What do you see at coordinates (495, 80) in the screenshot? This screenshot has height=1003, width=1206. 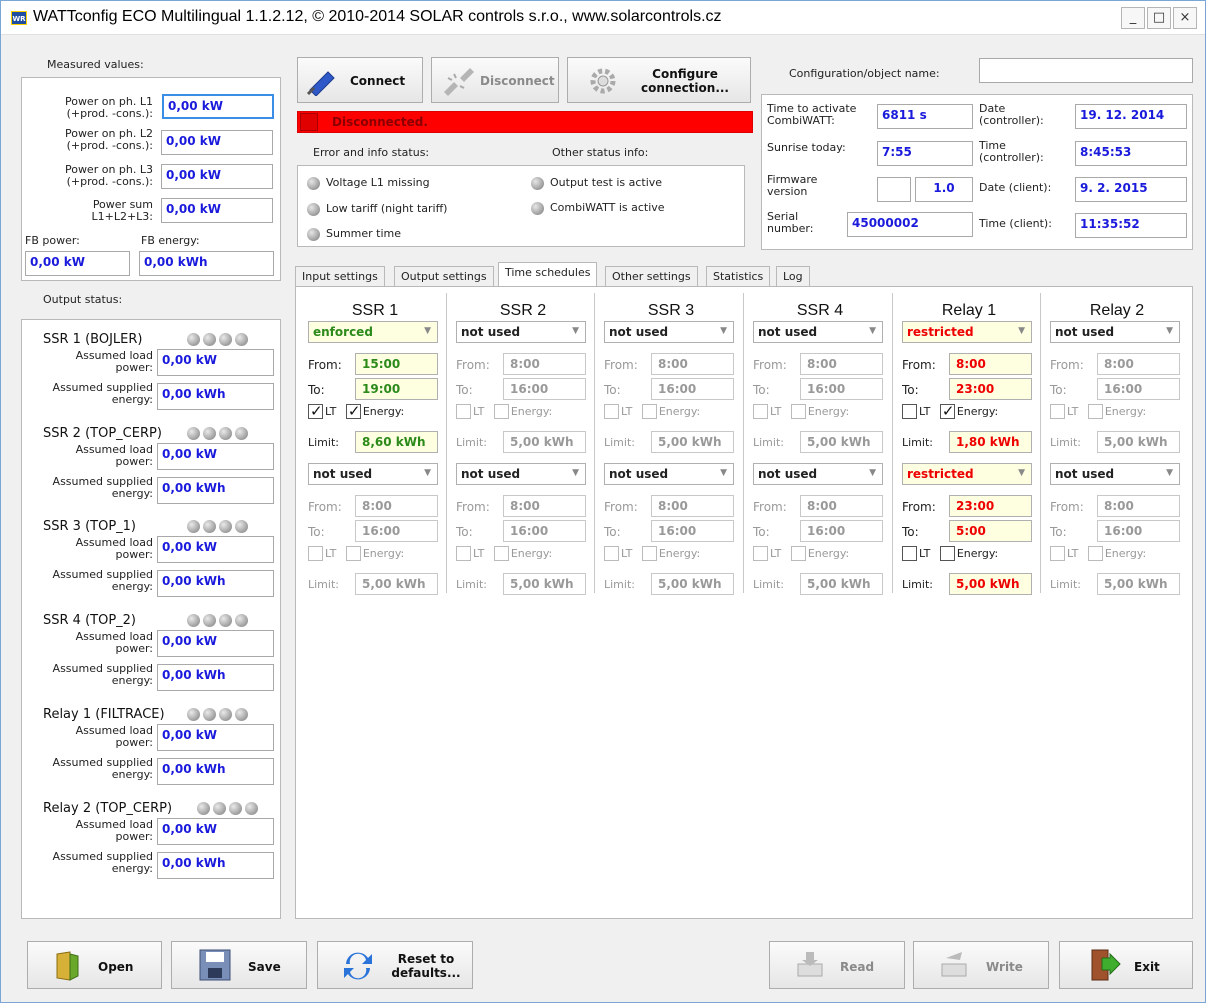 I see `disconnect-button: Disconnect` at bounding box center [495, 80].